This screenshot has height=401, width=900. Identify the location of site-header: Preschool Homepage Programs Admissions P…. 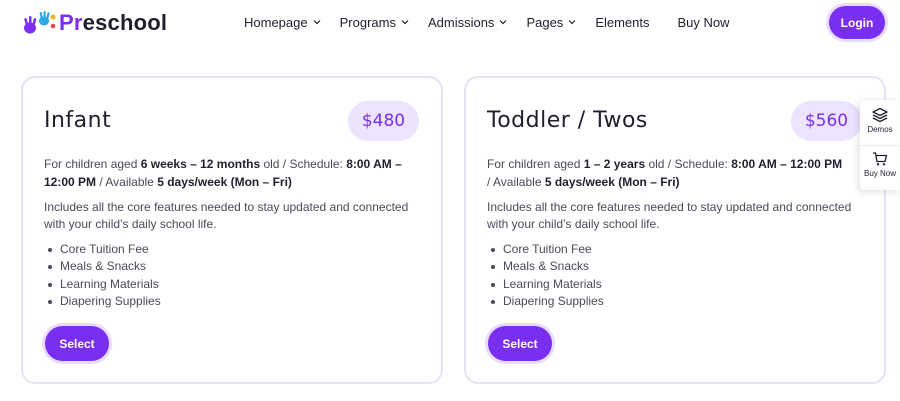
(450, 24).